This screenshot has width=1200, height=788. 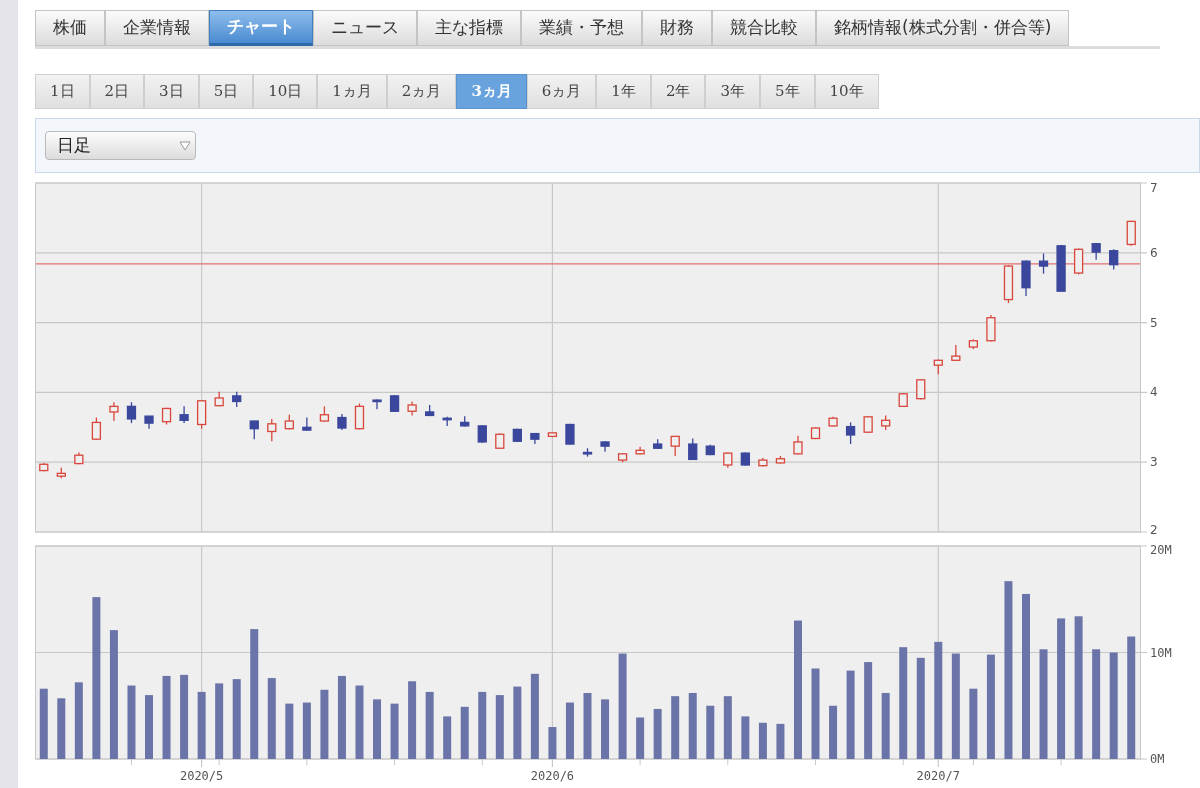 I want to click on period-tab: 10年, so click(x=846, y=91).